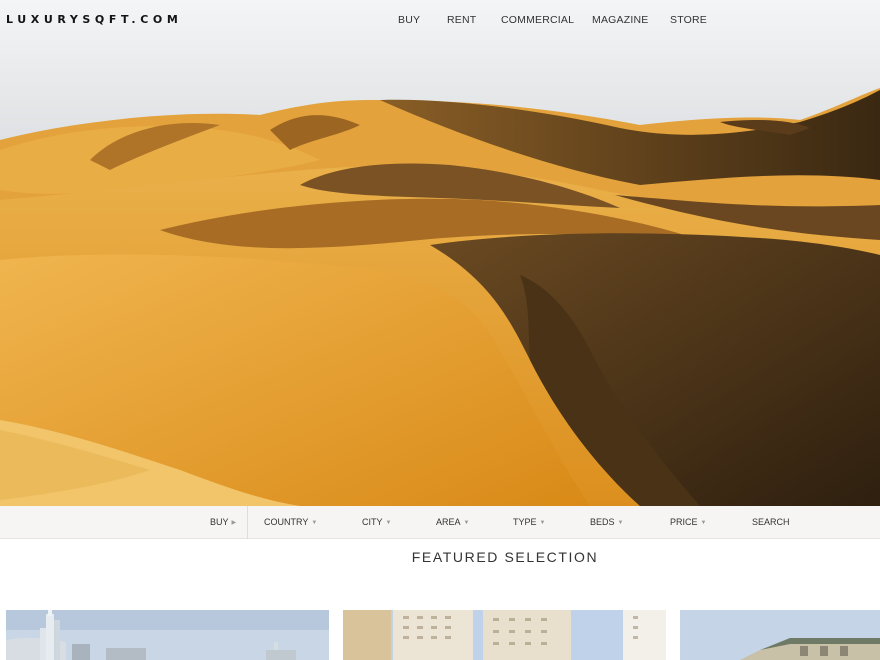 The height and width of the screenshot is (660, 880). I want to click on residential-towers-image, so click(504, 635).